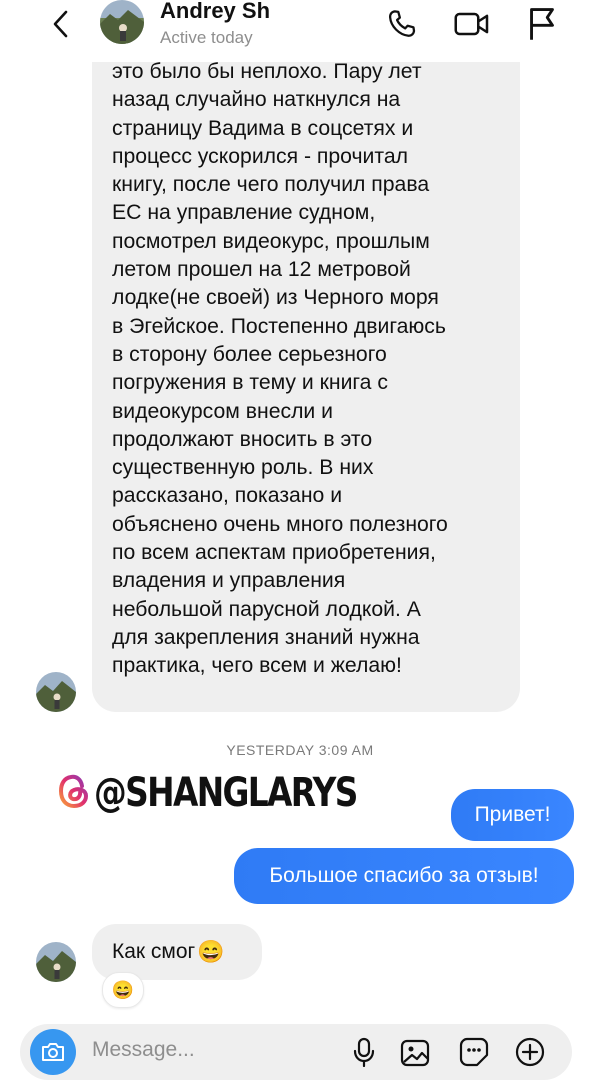 This screenshot has height=1080, width=600. I want to click on activity-status: Active today, so click(206, 37).